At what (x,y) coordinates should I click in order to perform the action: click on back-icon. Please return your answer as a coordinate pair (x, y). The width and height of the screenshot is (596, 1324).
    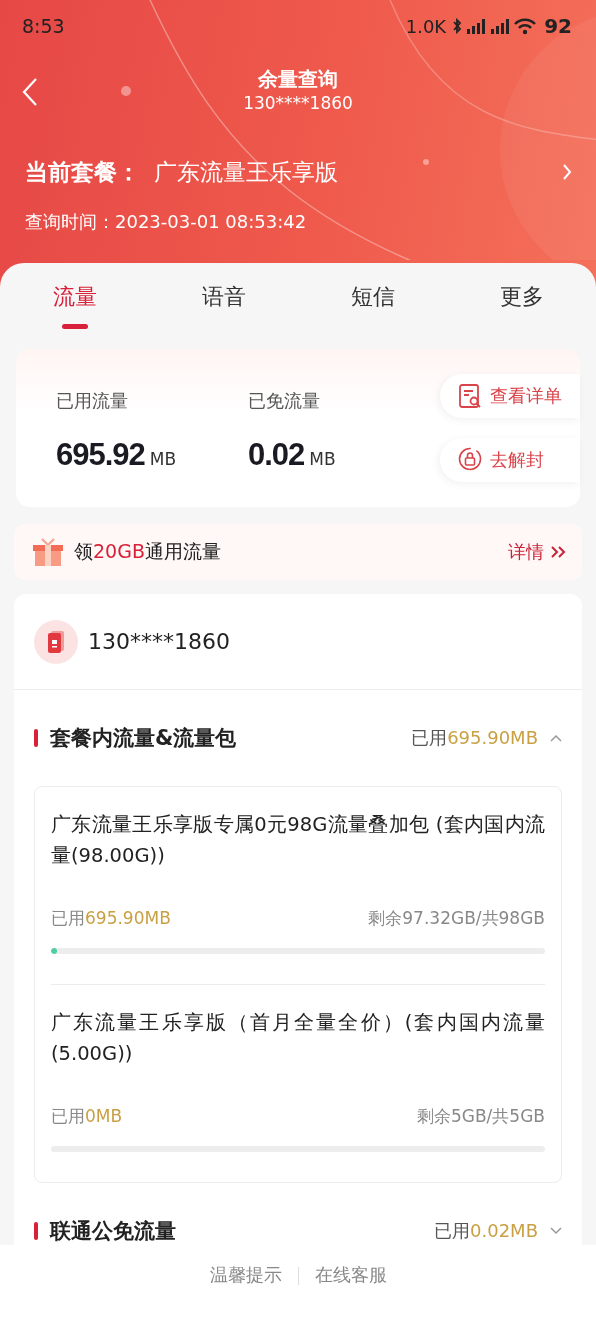
    Looking at the image, I should click on (30, 92).